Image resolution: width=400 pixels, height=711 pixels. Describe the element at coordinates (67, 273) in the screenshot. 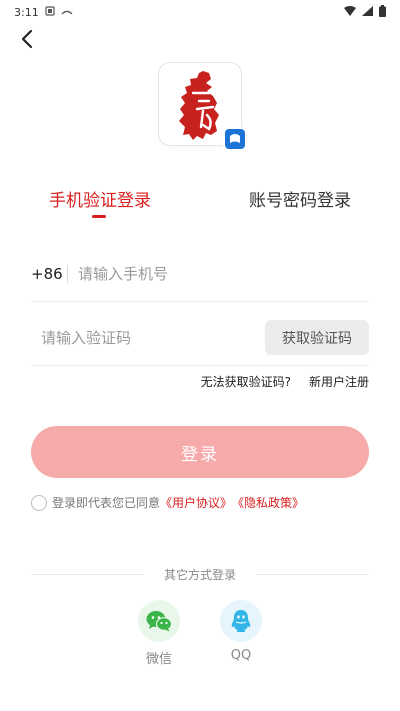

I see `divider` at that location.